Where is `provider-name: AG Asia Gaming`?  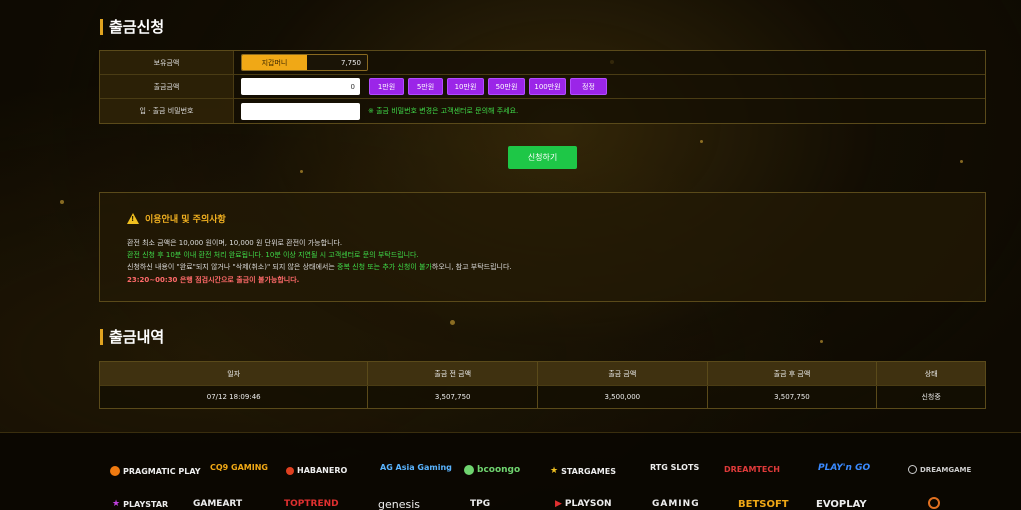
provider-name: AG Asia Gaming is located at coordinates (416, 467).